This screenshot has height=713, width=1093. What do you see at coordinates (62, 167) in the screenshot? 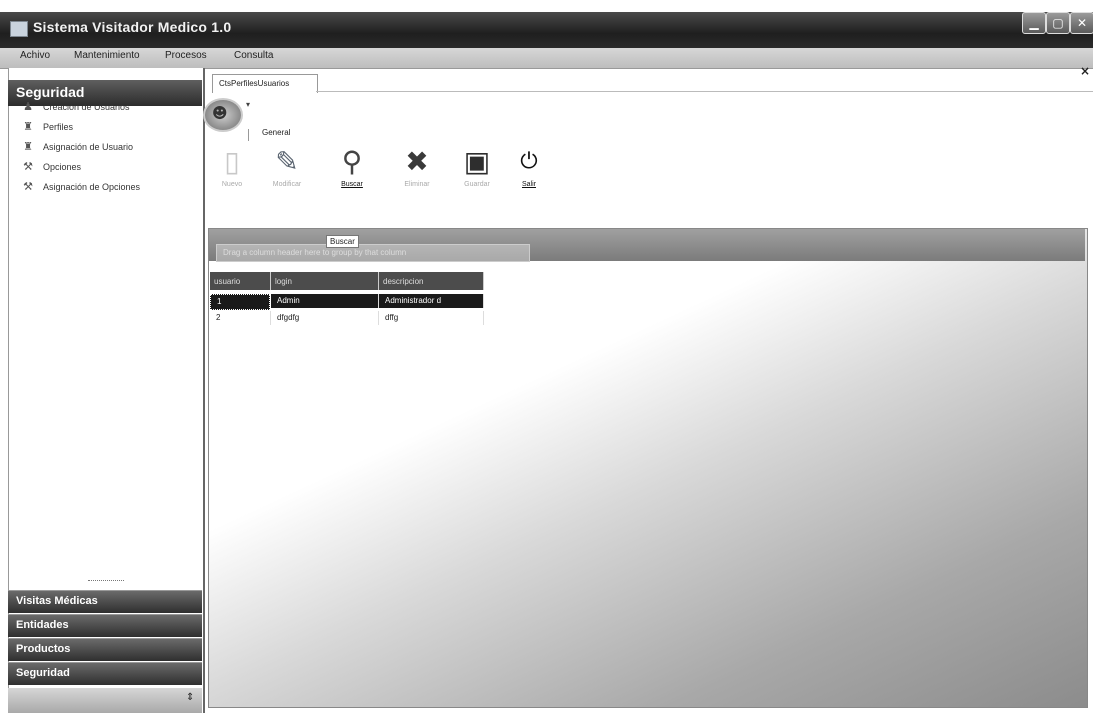
I see `sidebar-item-label: Opciones` at bounding box center [62, 167].